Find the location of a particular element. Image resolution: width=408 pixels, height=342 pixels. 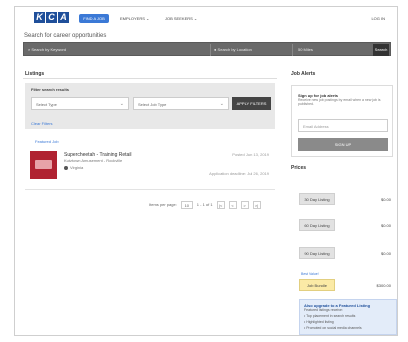

search-location-field: ● Search by Location is located at coordinates (233, 49).